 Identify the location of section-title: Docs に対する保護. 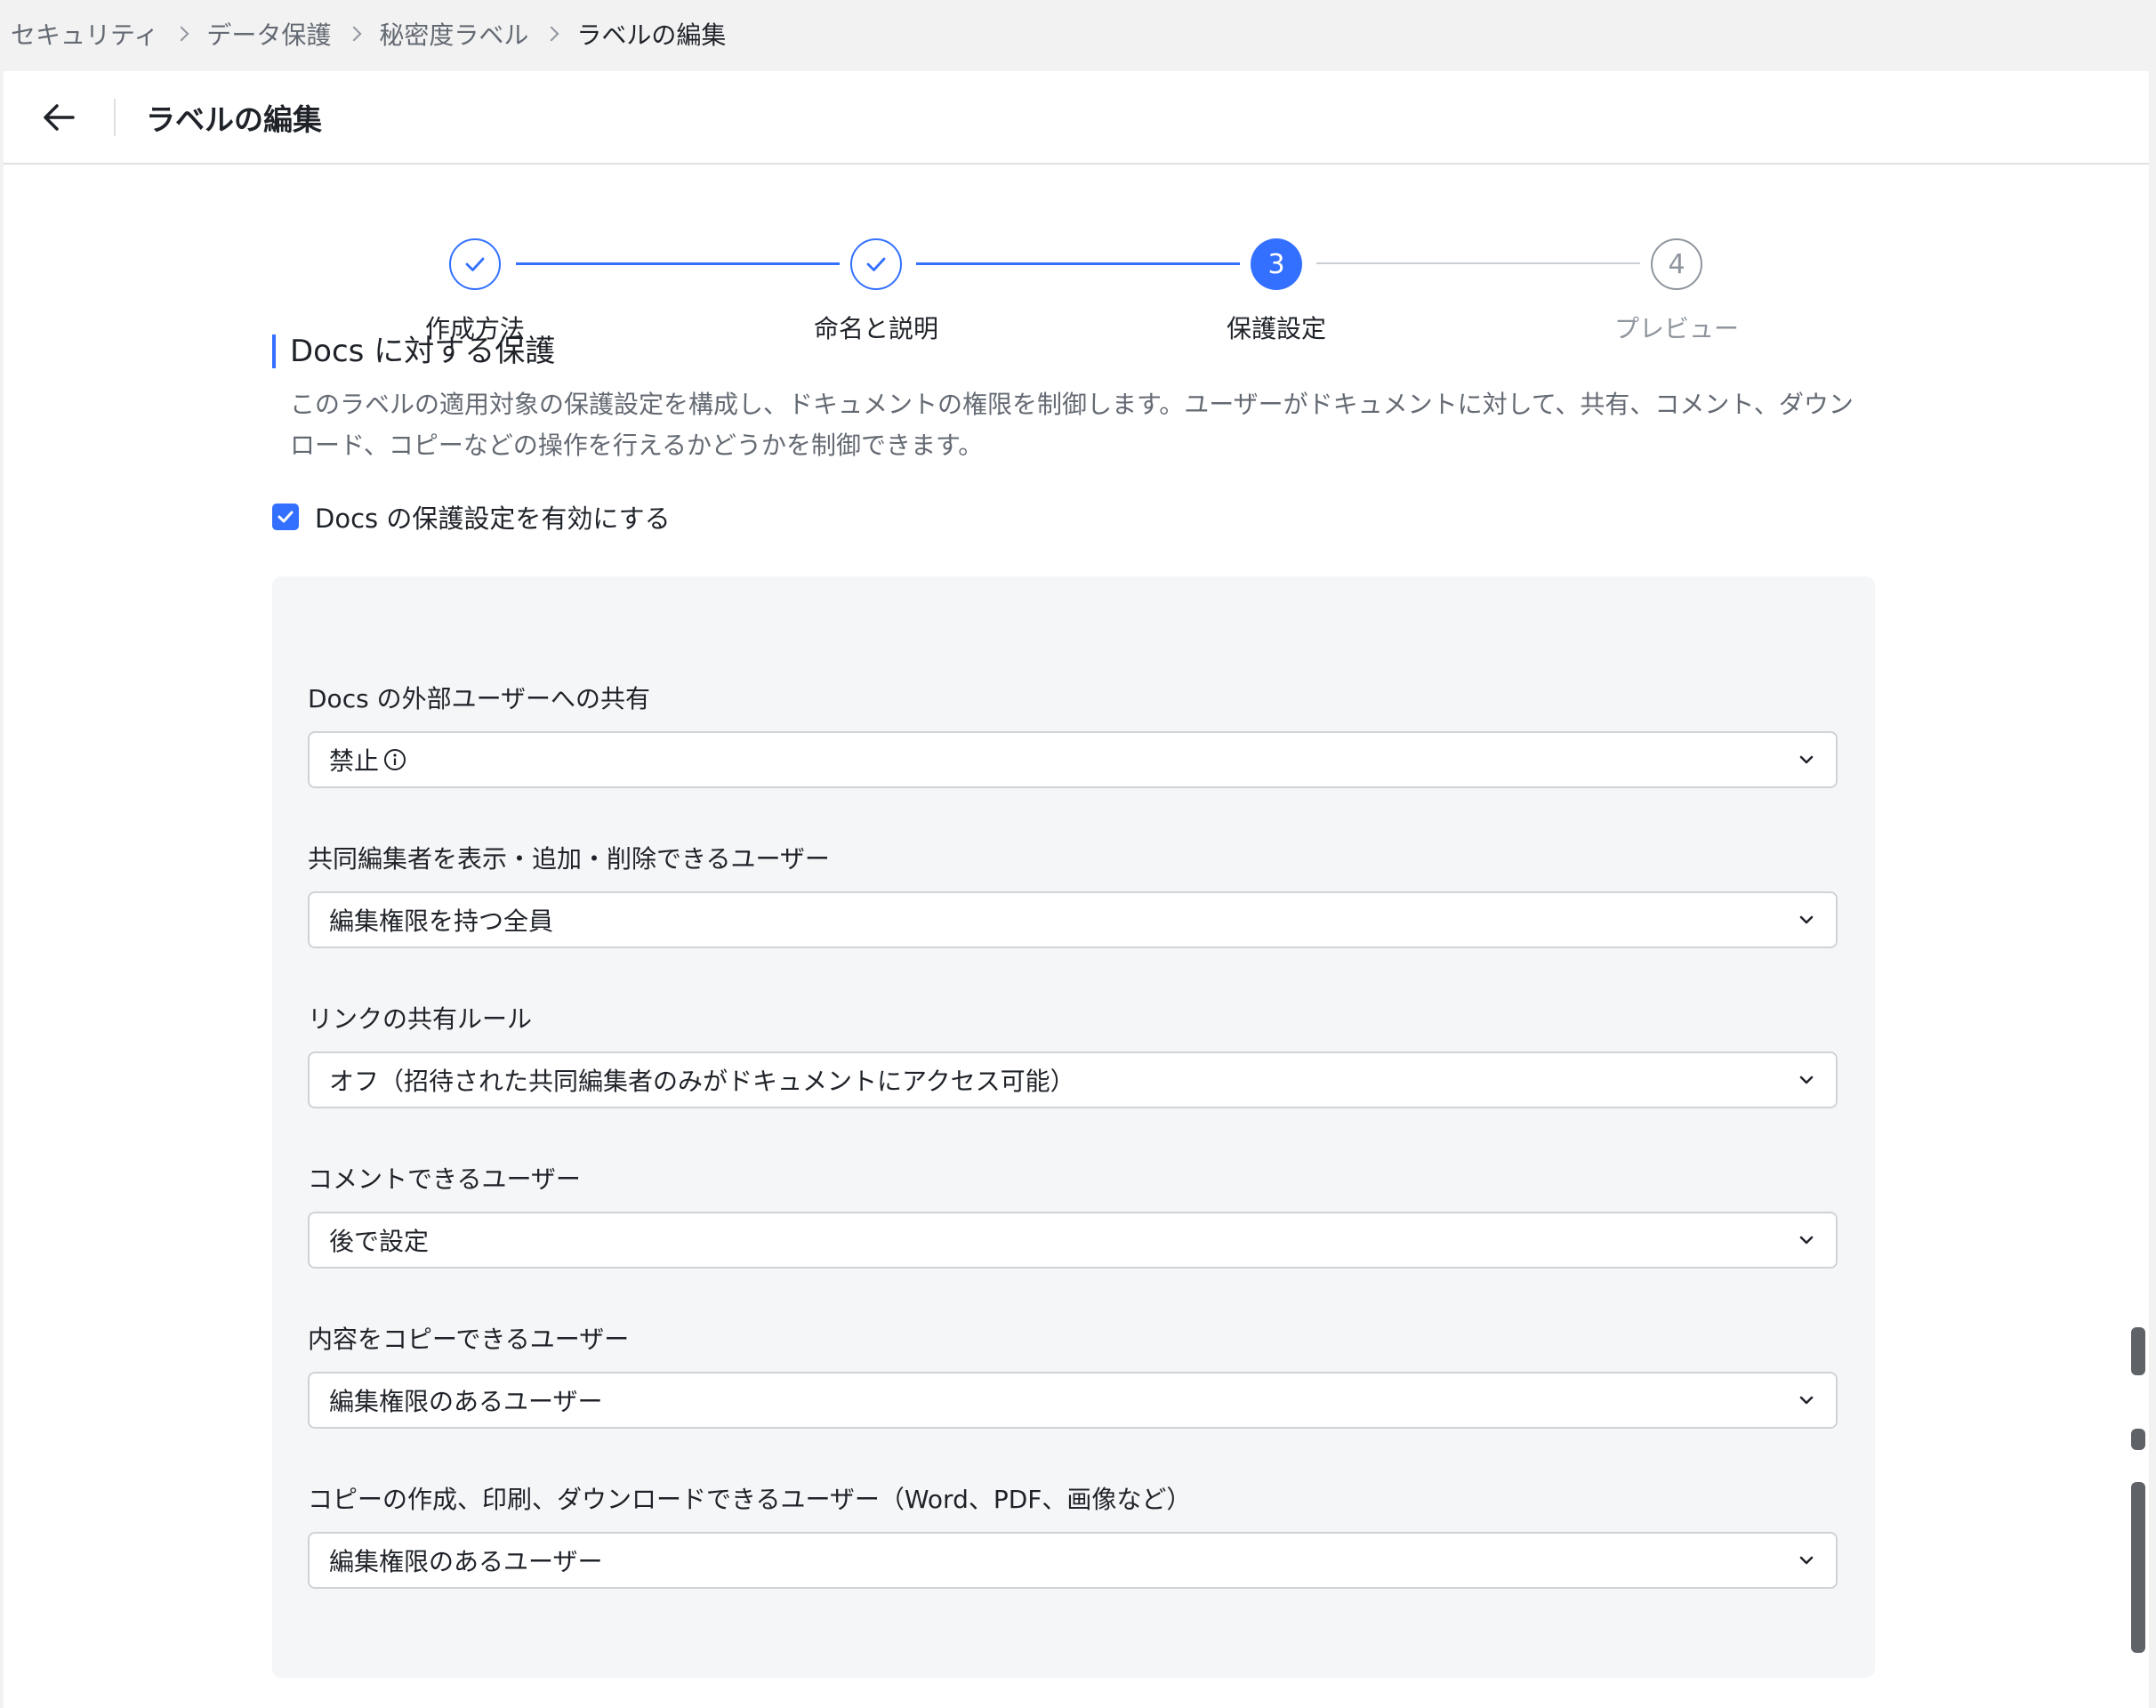
(414, 351).